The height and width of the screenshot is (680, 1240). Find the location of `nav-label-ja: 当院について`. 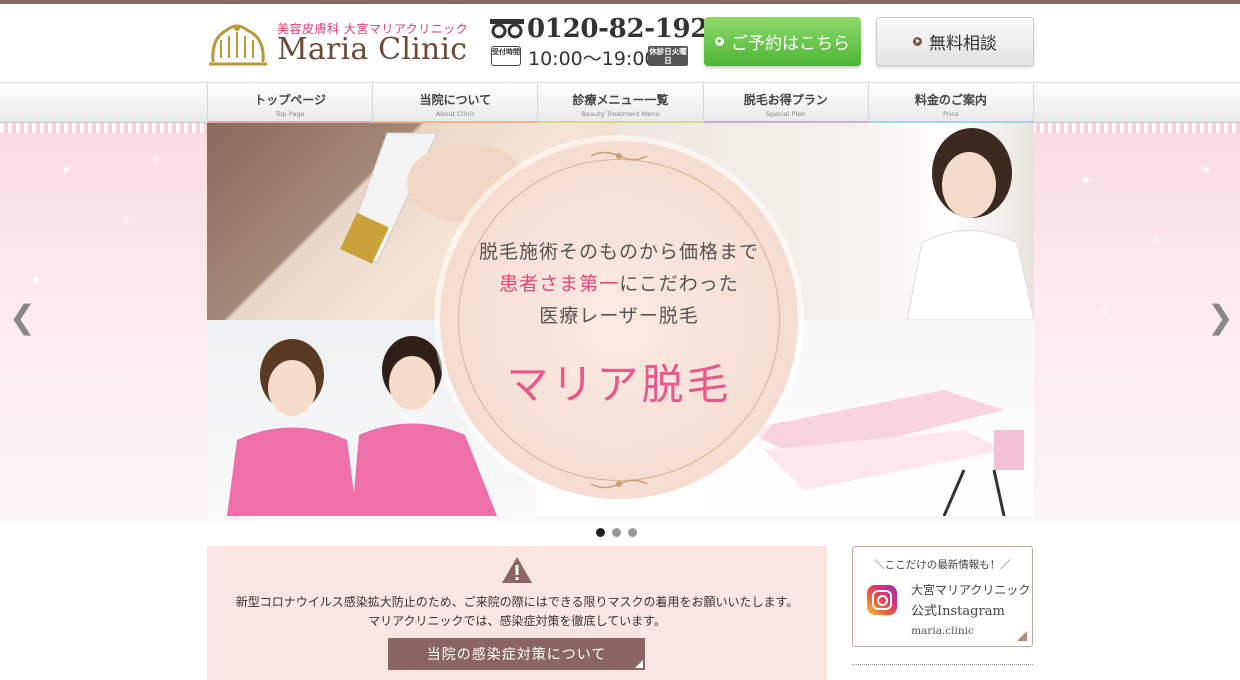

nav-label-ja: 当院について is located at coordinates (455, 100).